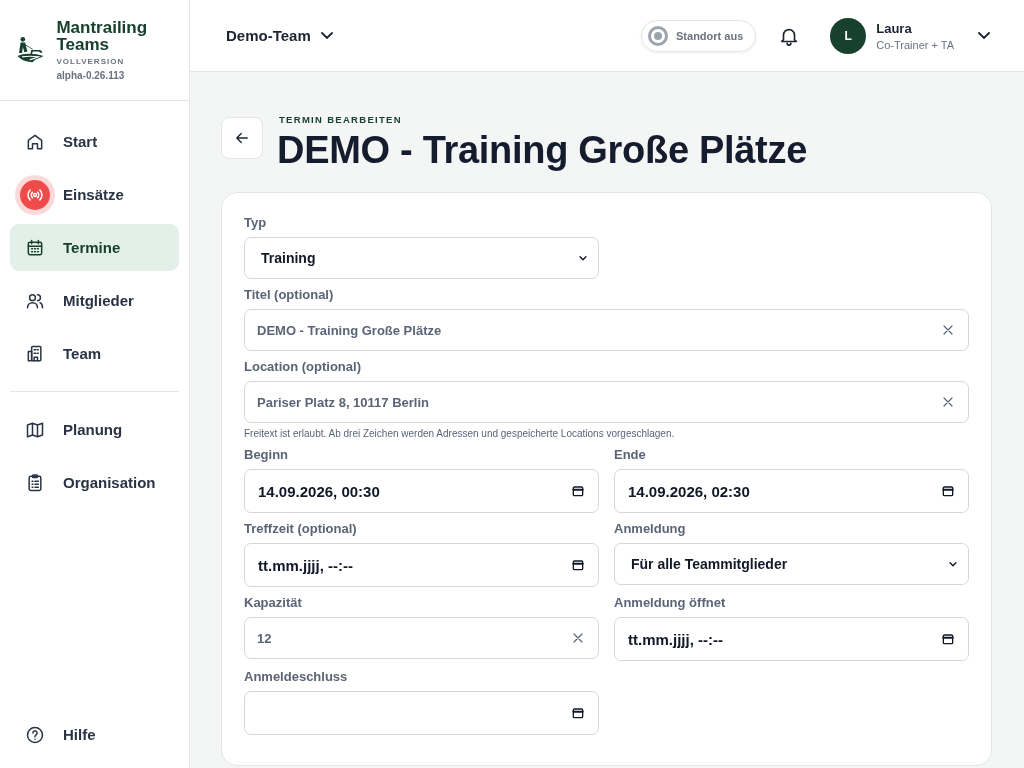 The width and height of the screenshot is (1024, 768). Describe the element at coordinates (542, 150) in the screenshot. I see `page-title: DEMO - Training Große Plätze` at that location.